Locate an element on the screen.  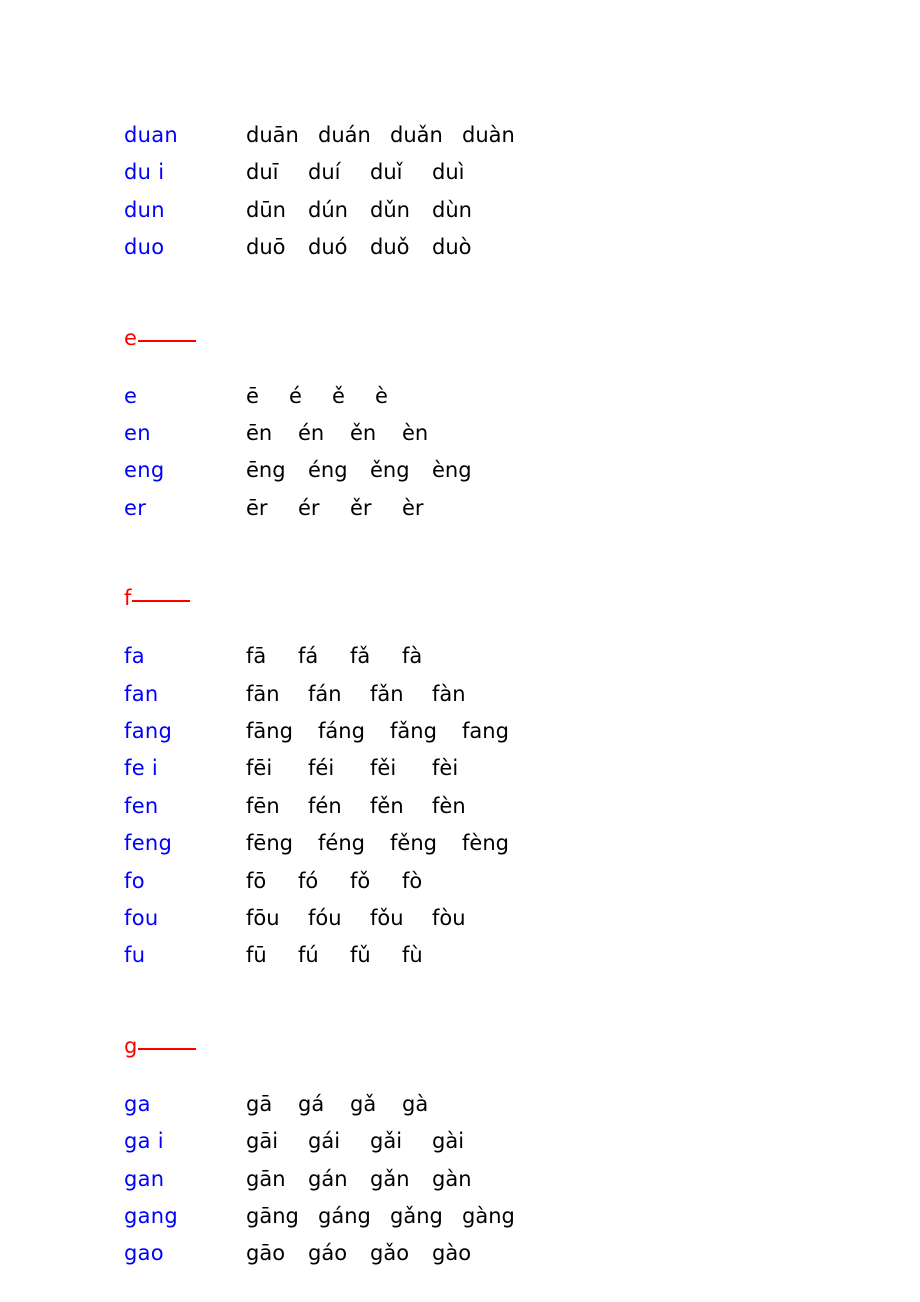
syllable-row: duan duān duán duǎn duàn is located at coordinates (460, 137).